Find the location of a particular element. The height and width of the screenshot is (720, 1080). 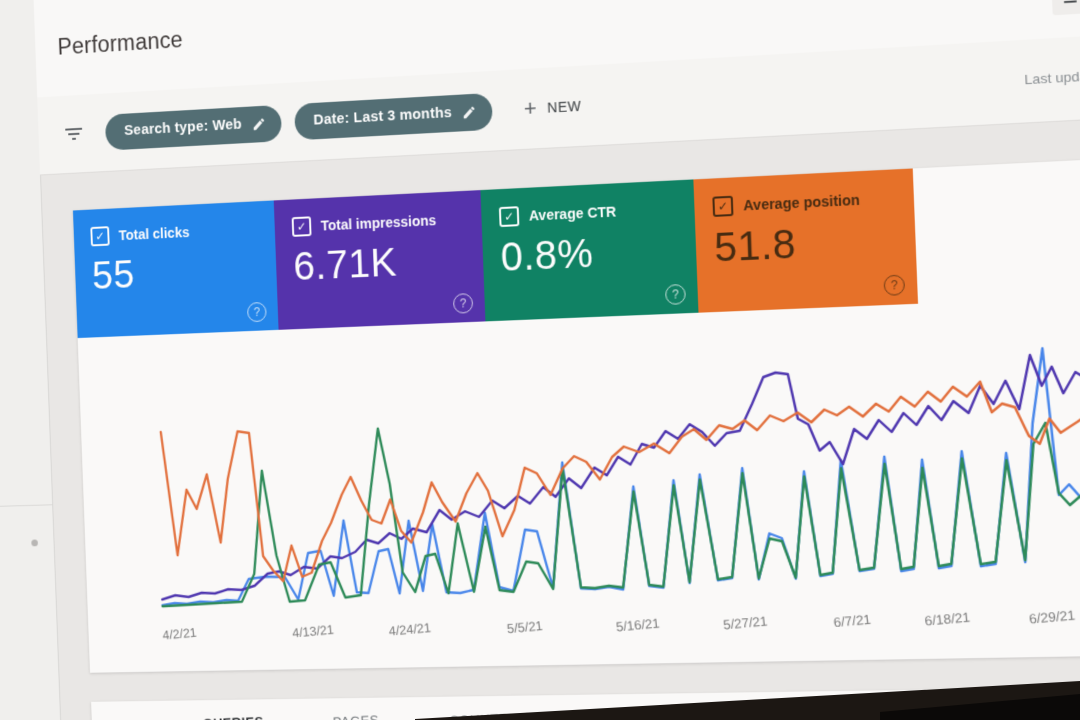

filter-chip-search-type: Search type: Web is located at coordinates (193, 127).